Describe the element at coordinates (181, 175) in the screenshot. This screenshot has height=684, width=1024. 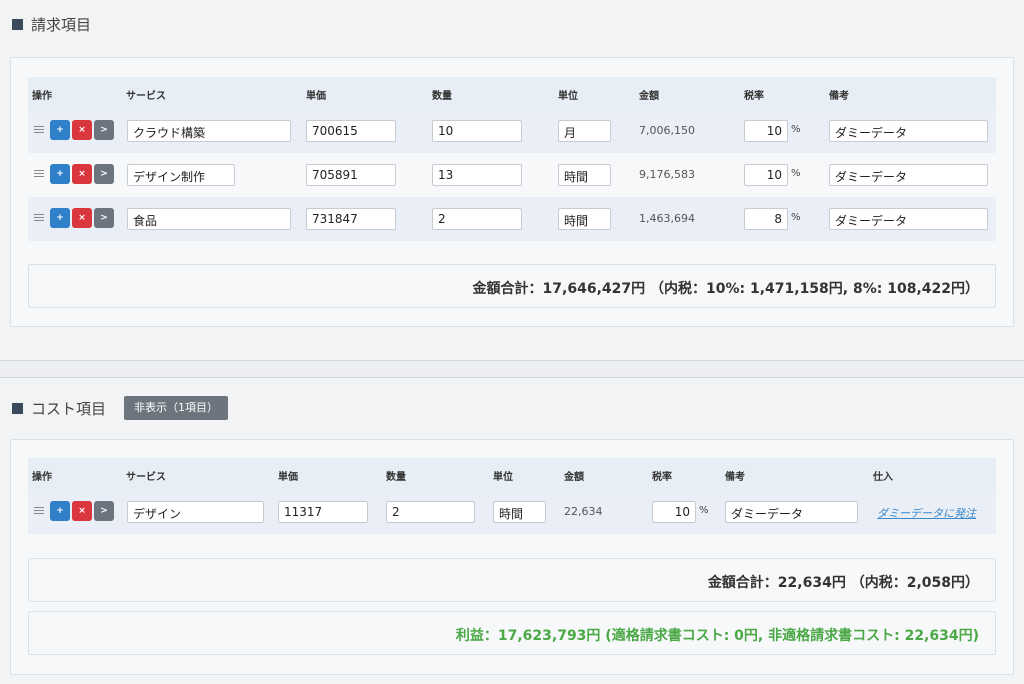
I see `service-input: デザイン制作` at that location.